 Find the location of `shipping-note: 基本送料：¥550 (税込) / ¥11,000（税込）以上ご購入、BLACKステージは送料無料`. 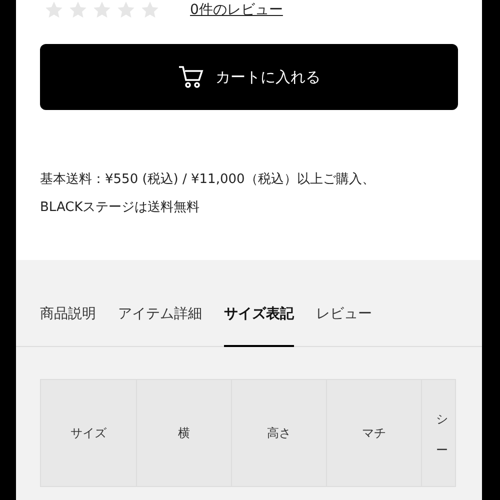

shipping-note: 基本送料：¥550 (税込) / ¥11,000（税込）以上ご購入、BLACKステージは送料無料 is located at coordinates (208, 194).